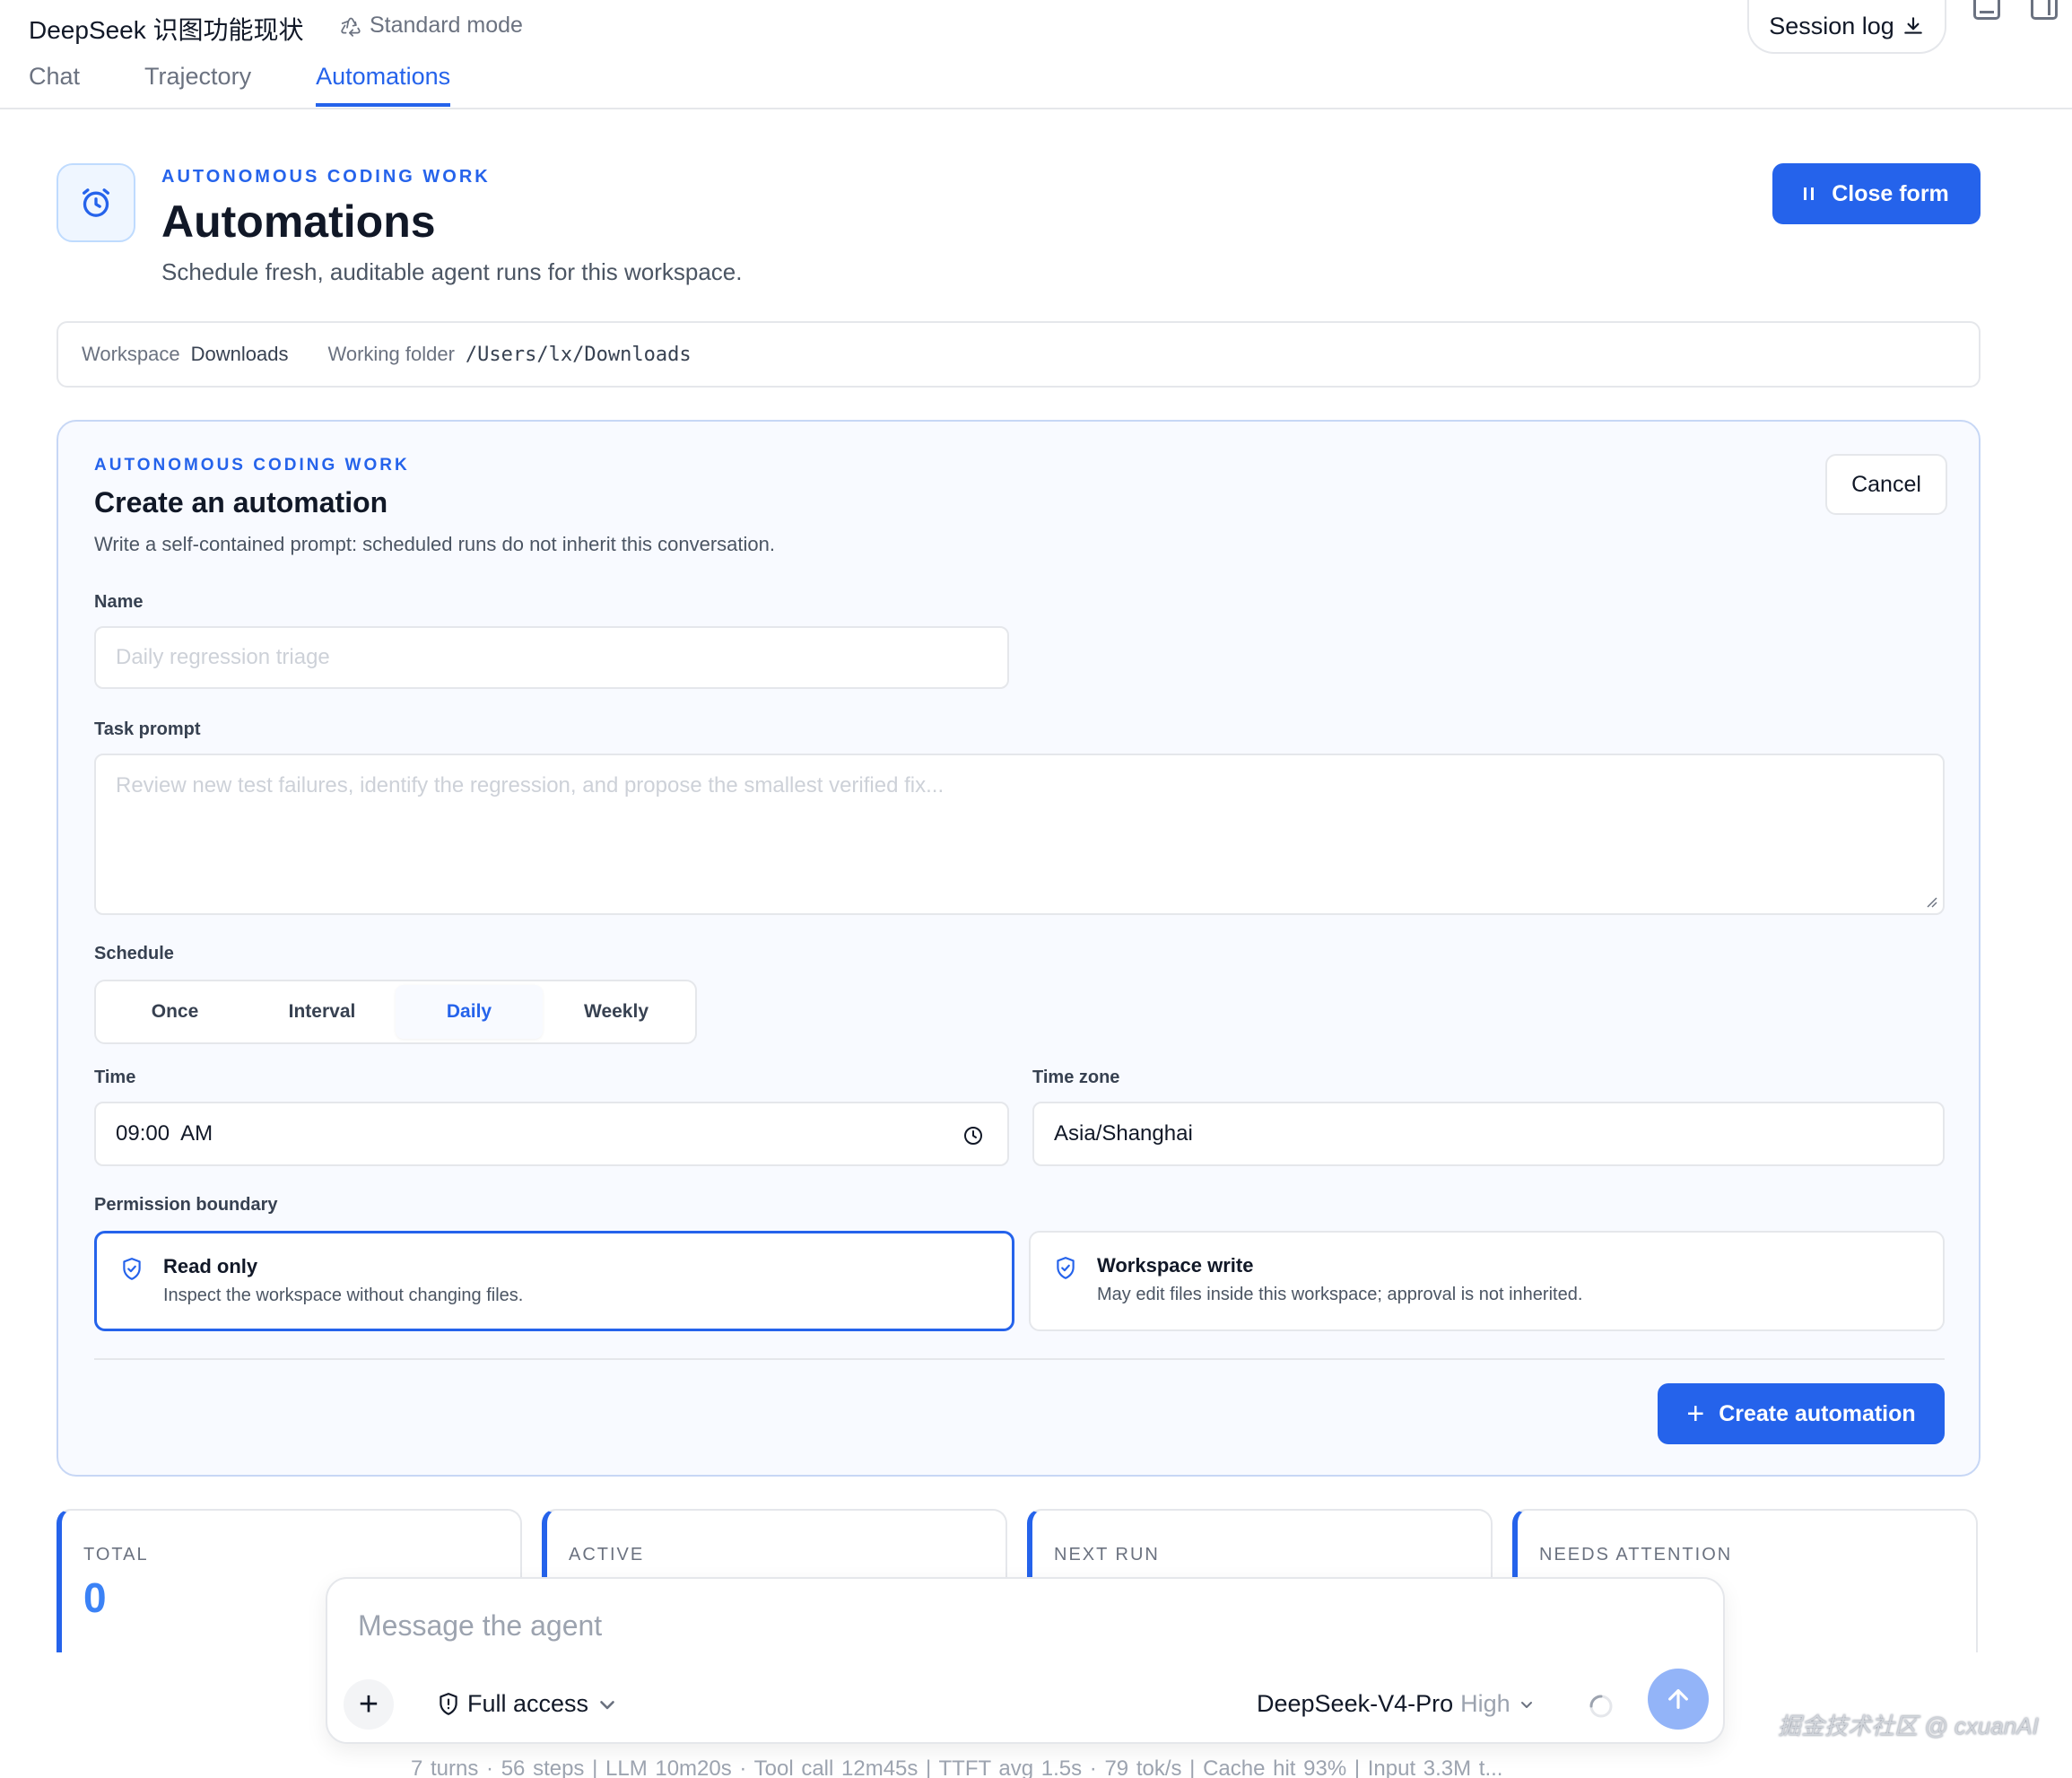 The height and width of the screenshot is (1778, 2072). What do you see at coordinates (469, 1012) in the screenshot?
I see `schedule-daily: Daily` at bounding box center [469, 1012].